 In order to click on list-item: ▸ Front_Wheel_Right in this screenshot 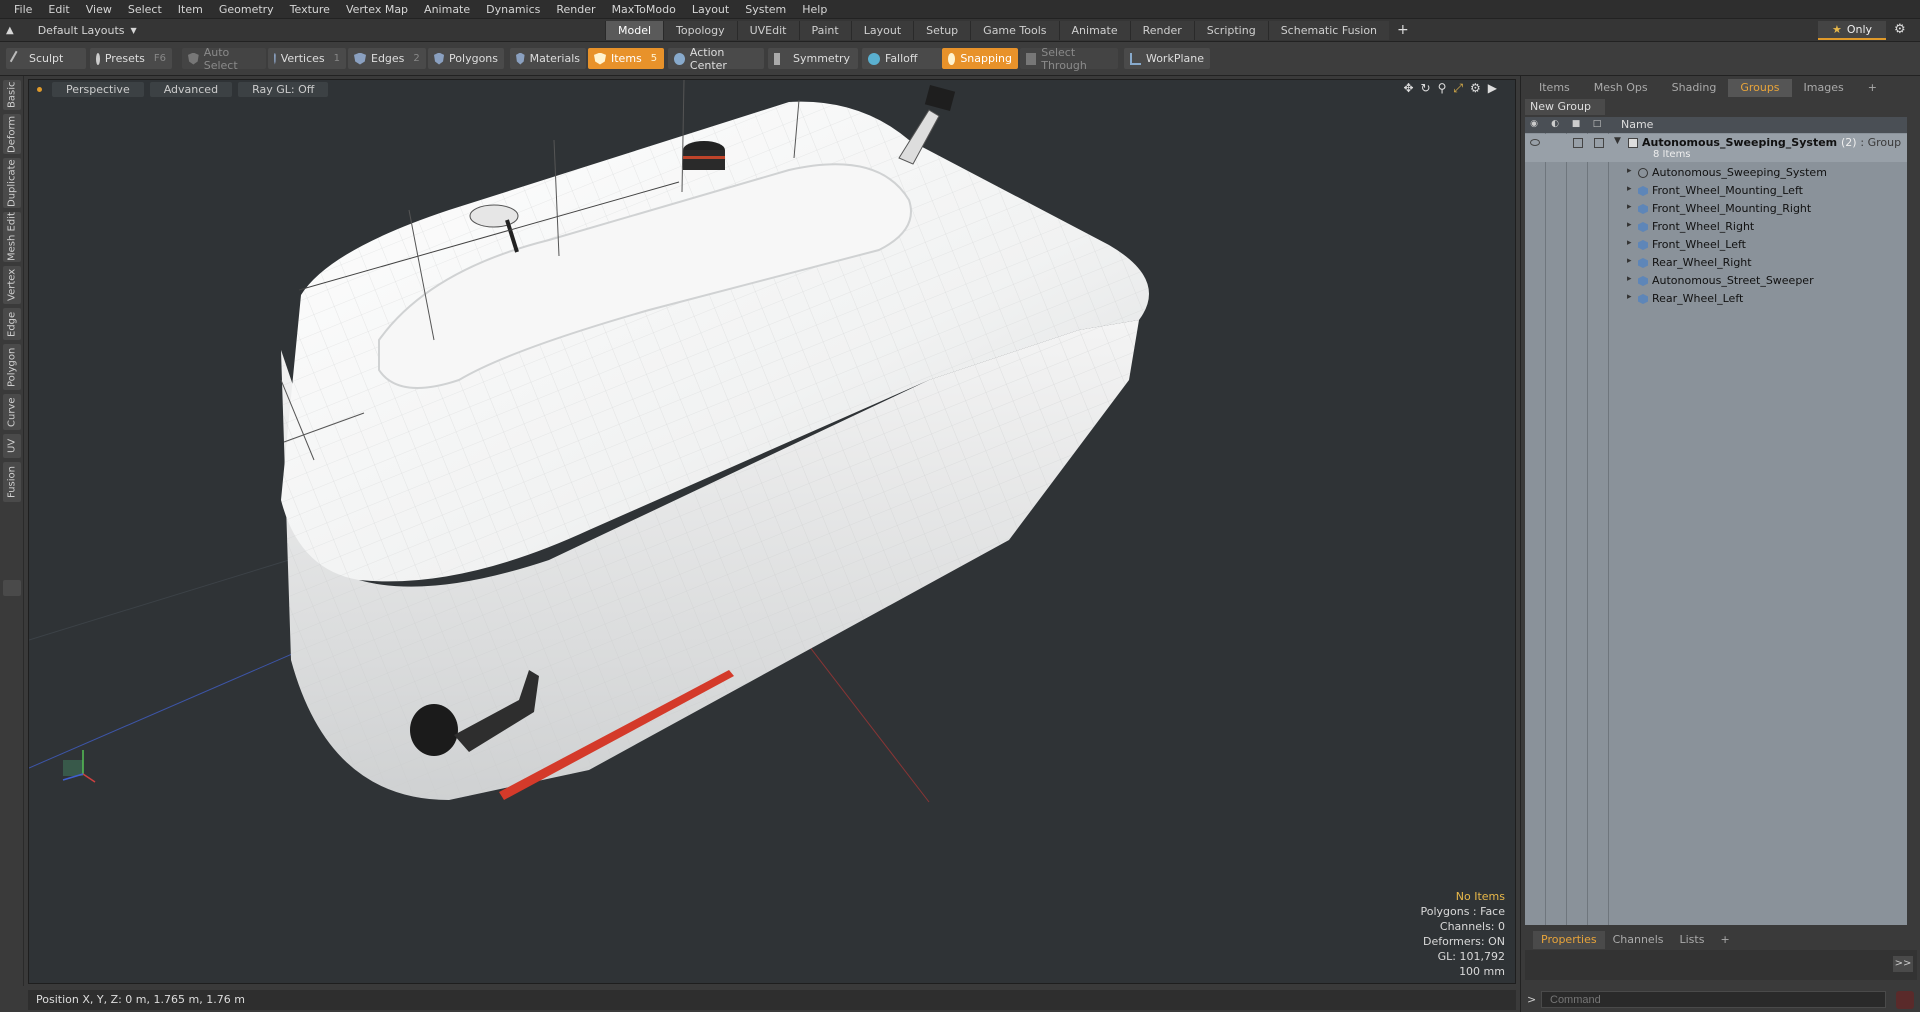, I will do `click(1716, 227)`.